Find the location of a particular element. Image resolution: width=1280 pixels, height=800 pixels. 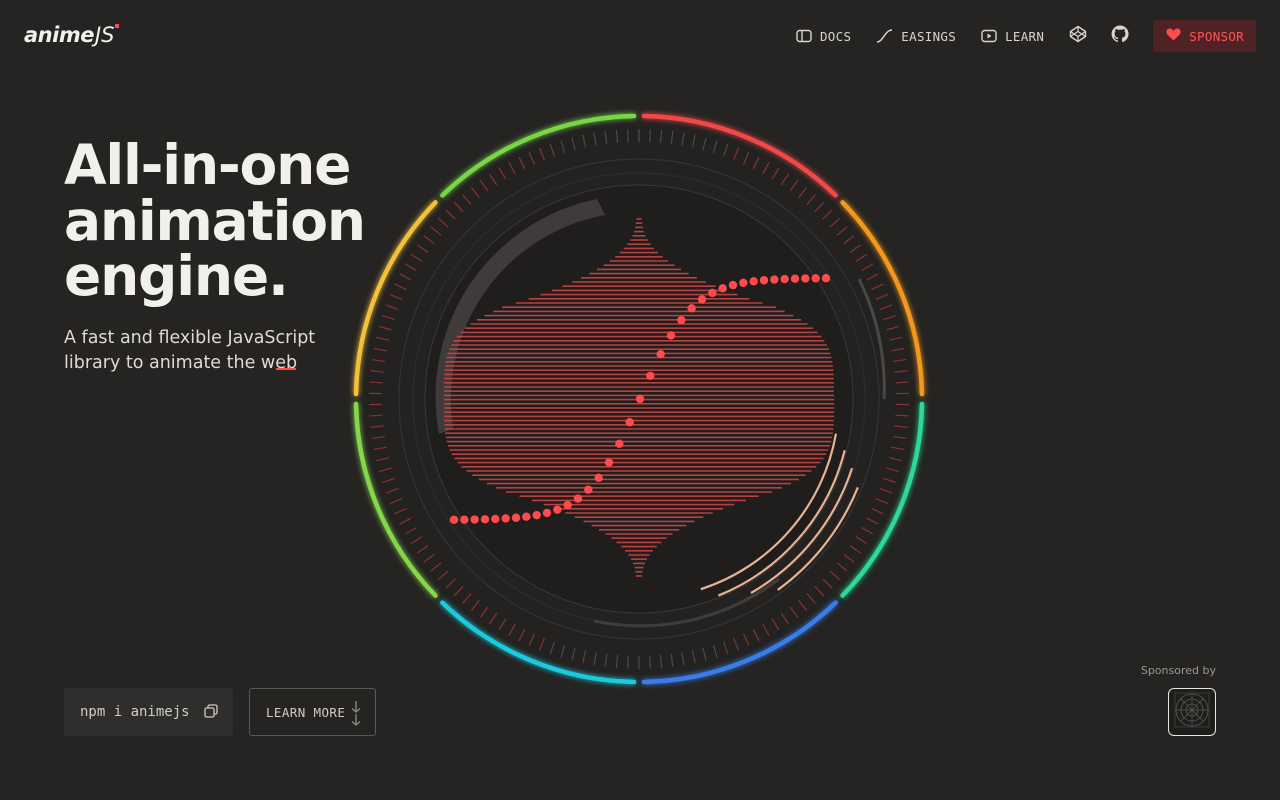

book-icon is located at coordinates (804, 36).